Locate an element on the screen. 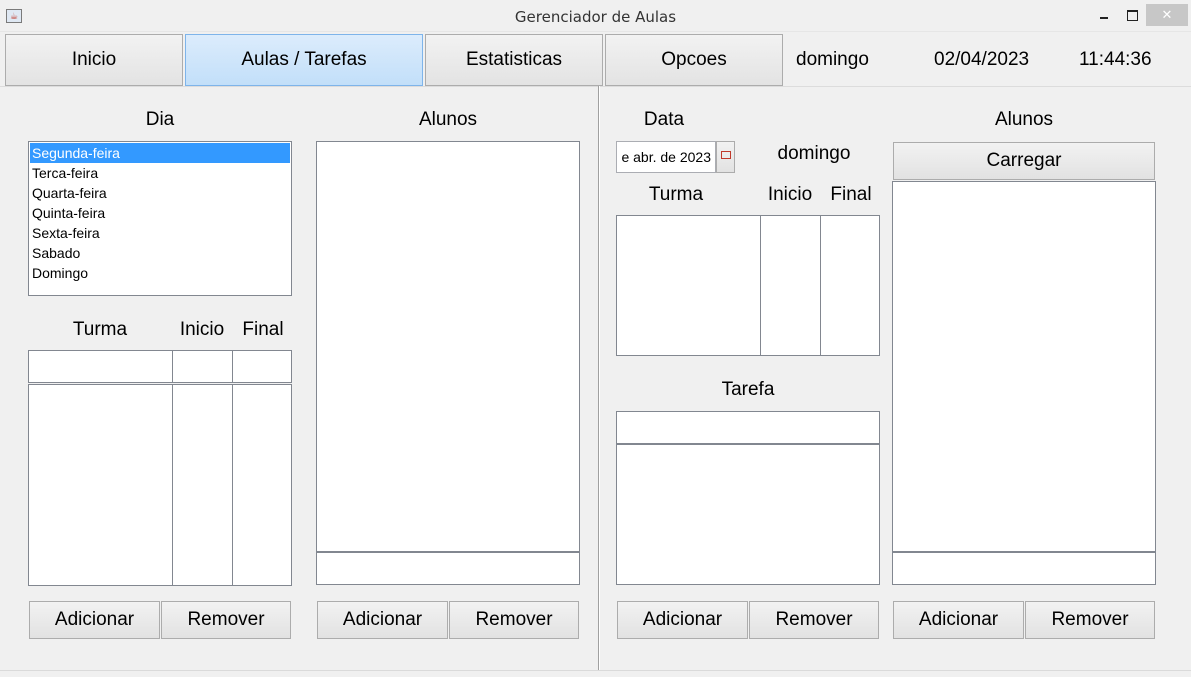  tab-inicio: Inicio is located at coordinates (94, 60).